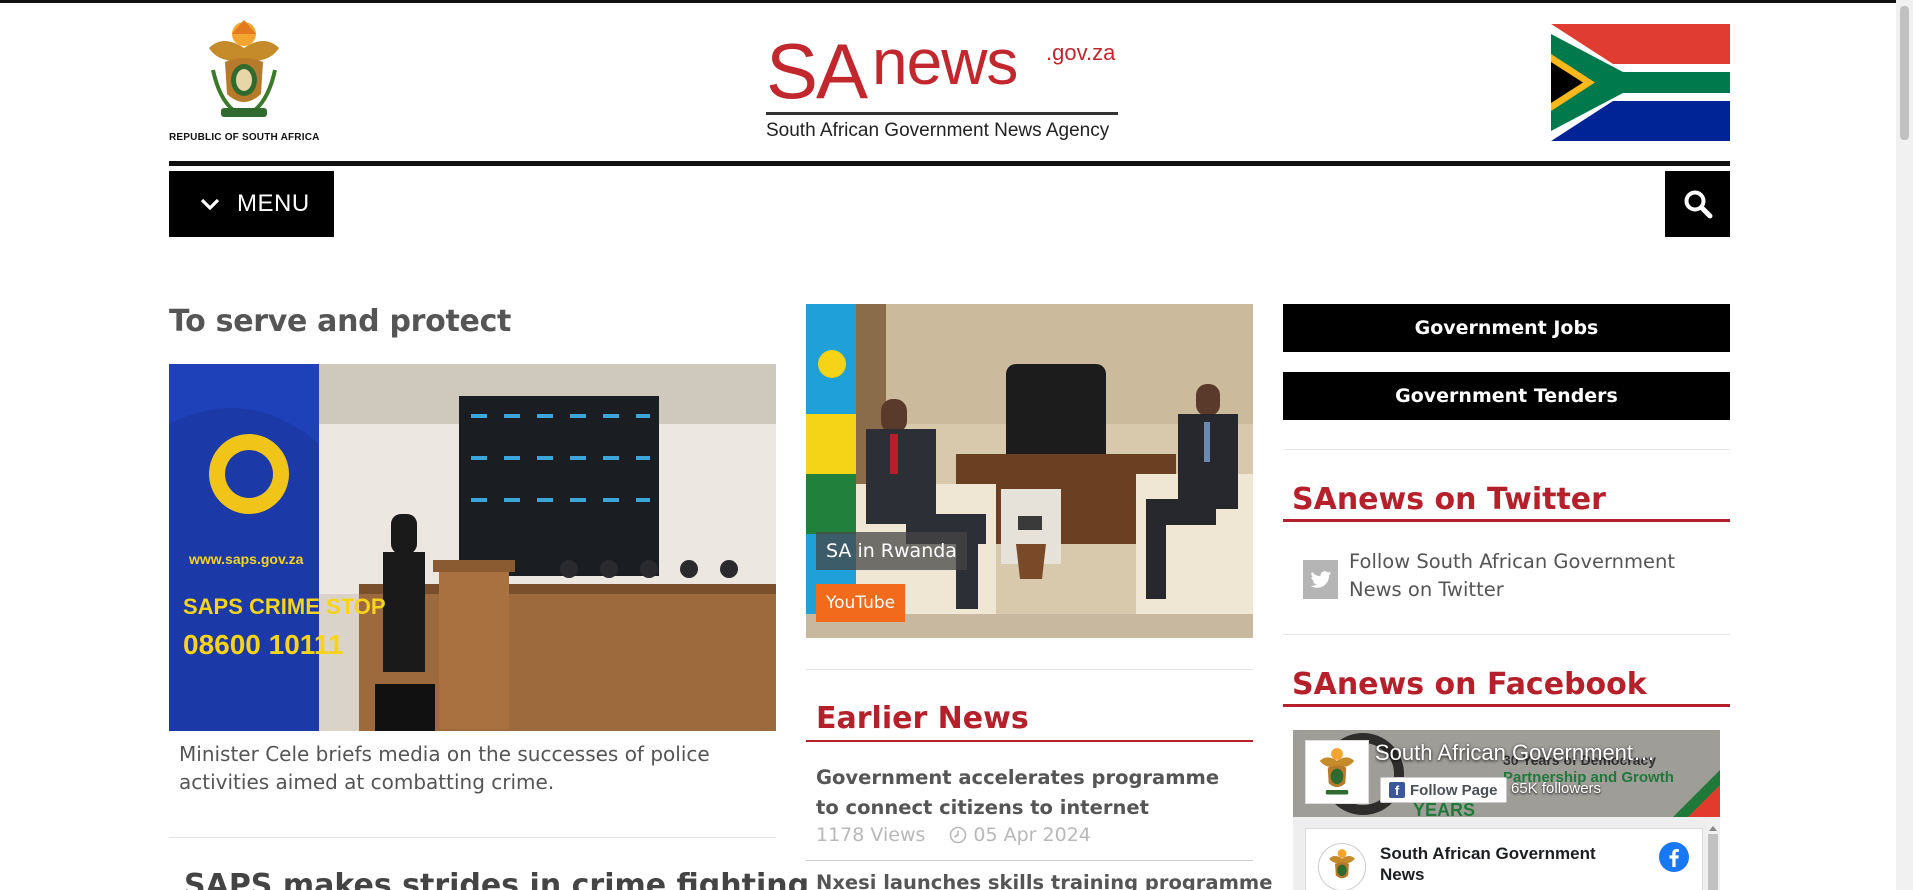 Image resolution: width=1913 pixels, height=890 pixels. I want to click on top-border, so click(956, 1).